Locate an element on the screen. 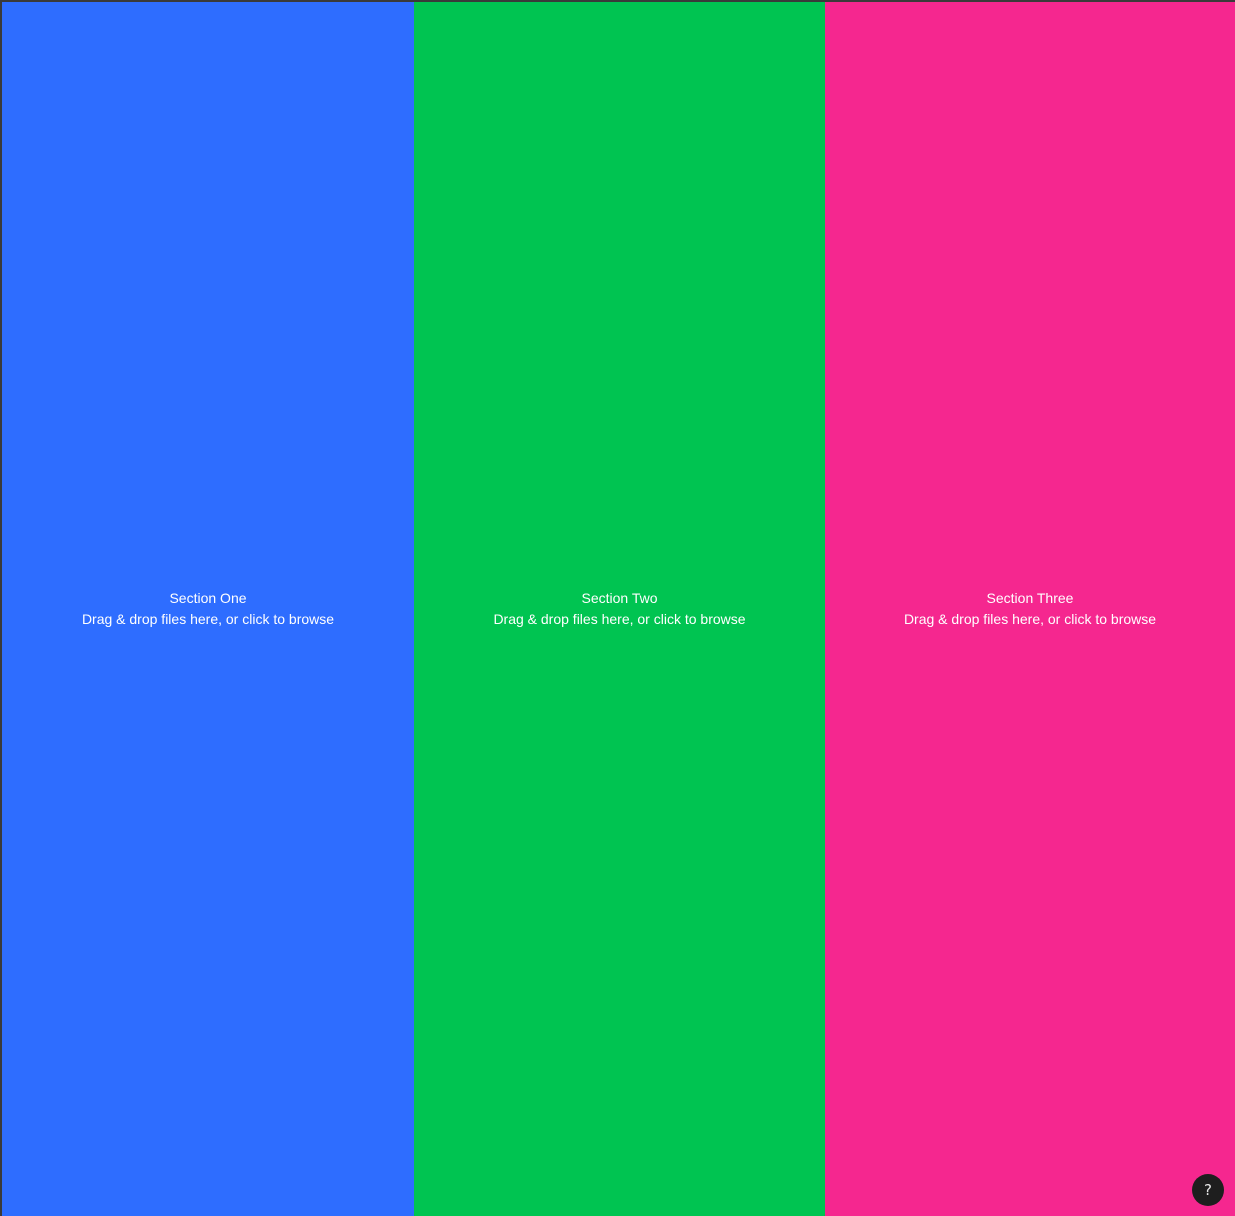  question-mark-icon: ? is located at coordinates (1208, 1190).